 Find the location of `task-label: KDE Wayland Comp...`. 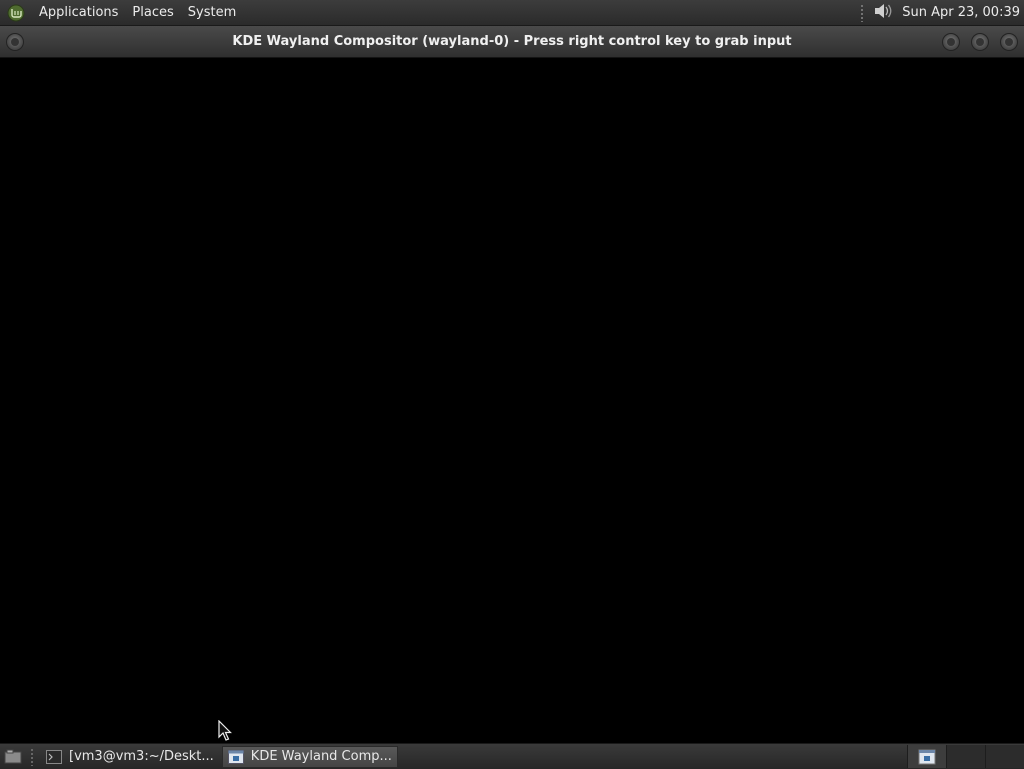

task-label: KDE Wayland Comp... is located at coordinates (321, 756).